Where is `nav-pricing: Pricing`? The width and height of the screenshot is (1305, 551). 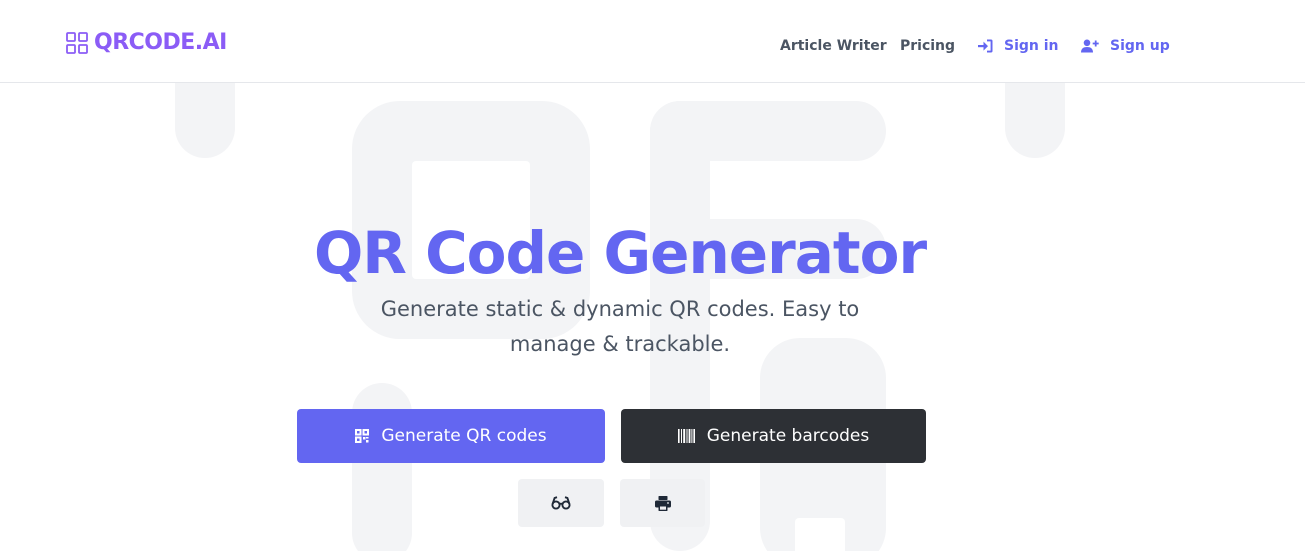
nav-pricing: Pricing is located at coordinates (927, 46).